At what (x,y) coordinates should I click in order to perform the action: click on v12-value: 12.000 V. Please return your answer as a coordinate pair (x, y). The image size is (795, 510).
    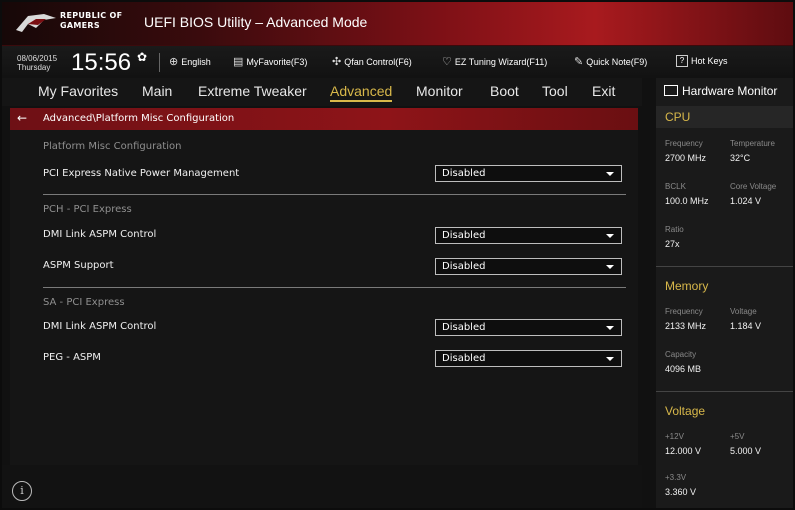
    Looking at the image, I should click on (683, 451).